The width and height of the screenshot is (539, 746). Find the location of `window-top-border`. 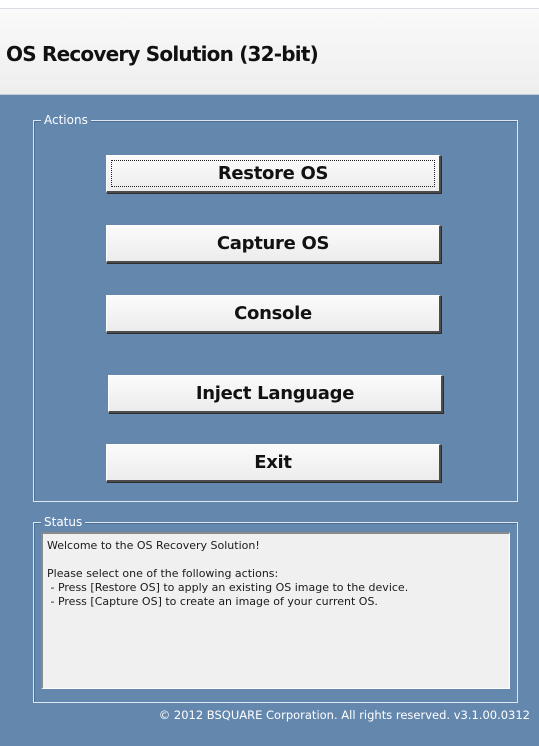

window-top-border is located at coordinates (269, 4).